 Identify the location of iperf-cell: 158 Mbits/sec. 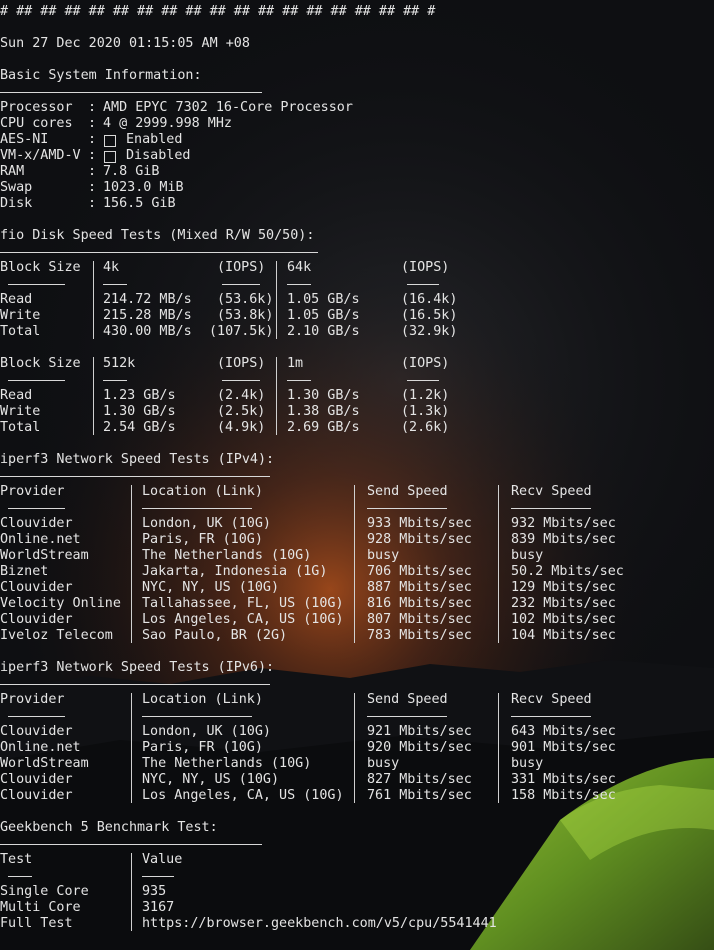
(563, 795).